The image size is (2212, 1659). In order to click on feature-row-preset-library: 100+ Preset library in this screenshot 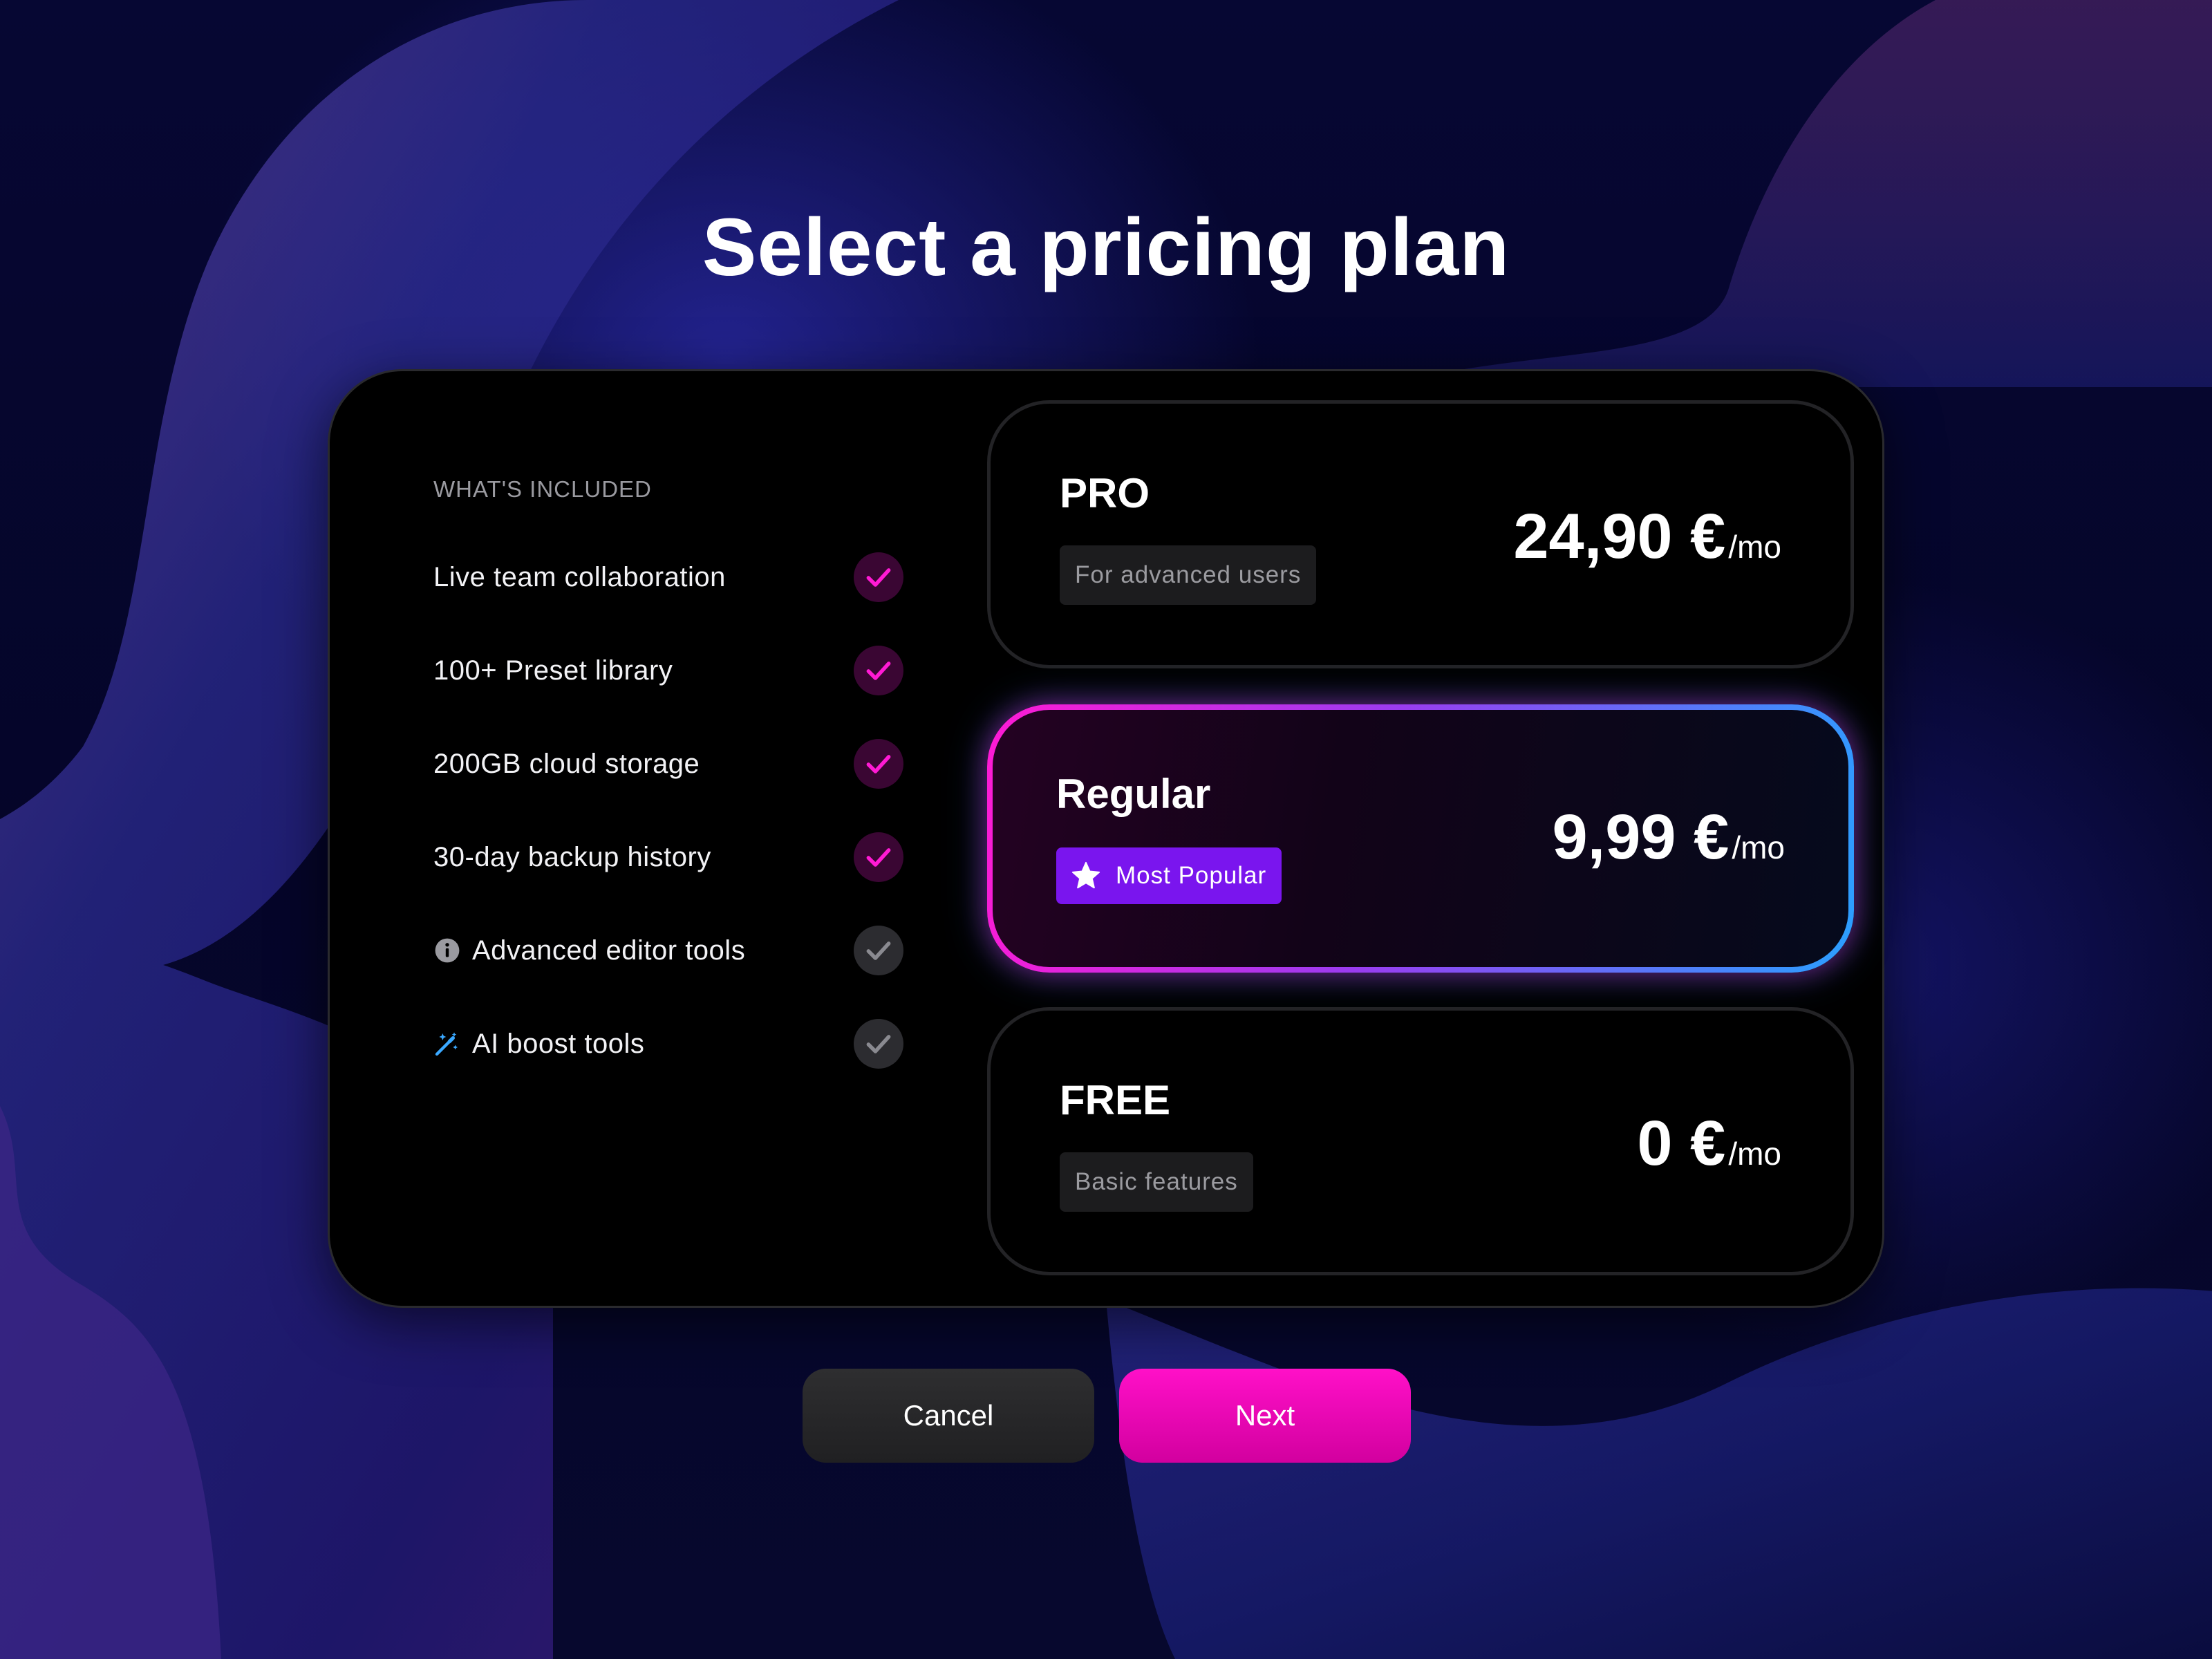, I will do `click(668, 670)`.